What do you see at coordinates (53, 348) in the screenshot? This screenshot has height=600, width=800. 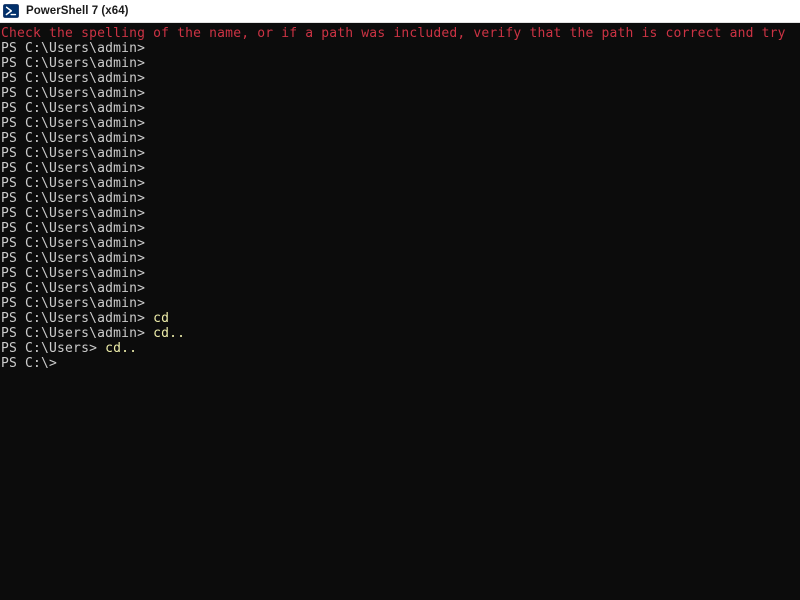 I see `prompt-text: PS C:\Users>` at bounding box center [53, 348].